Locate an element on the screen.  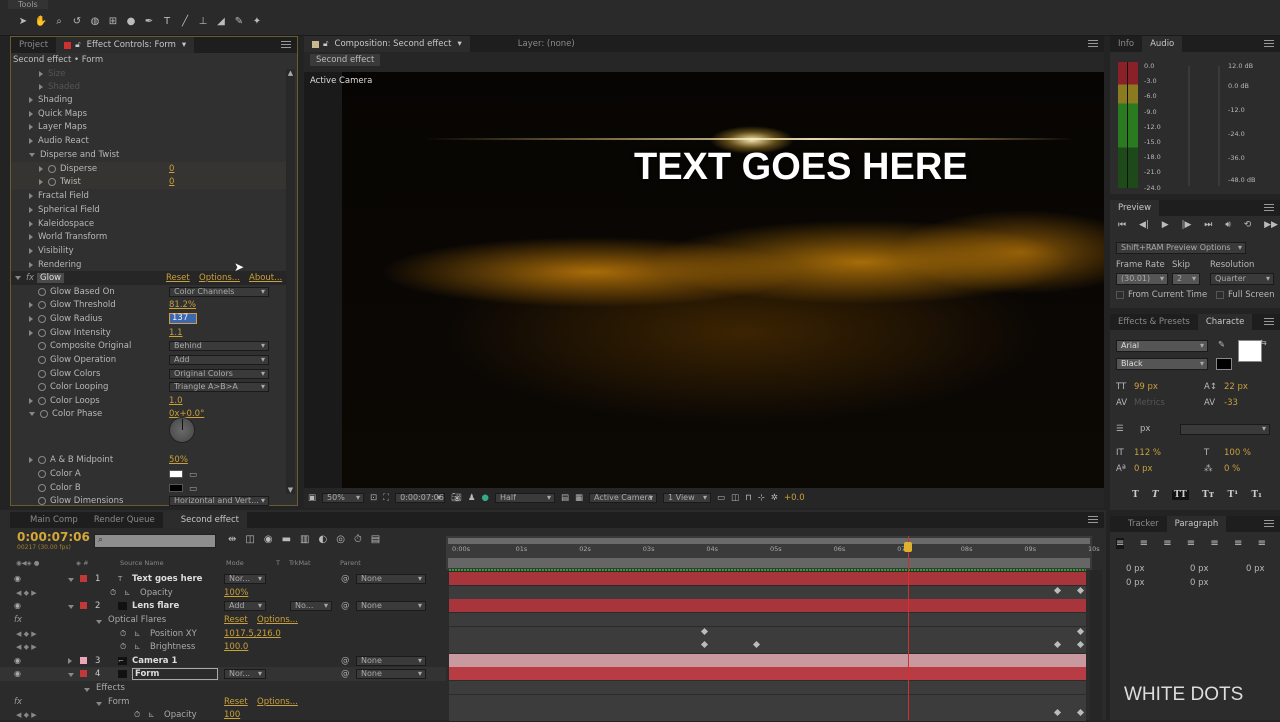
resolution-dropdown: Quarter is located at coordinates (1242, 279).